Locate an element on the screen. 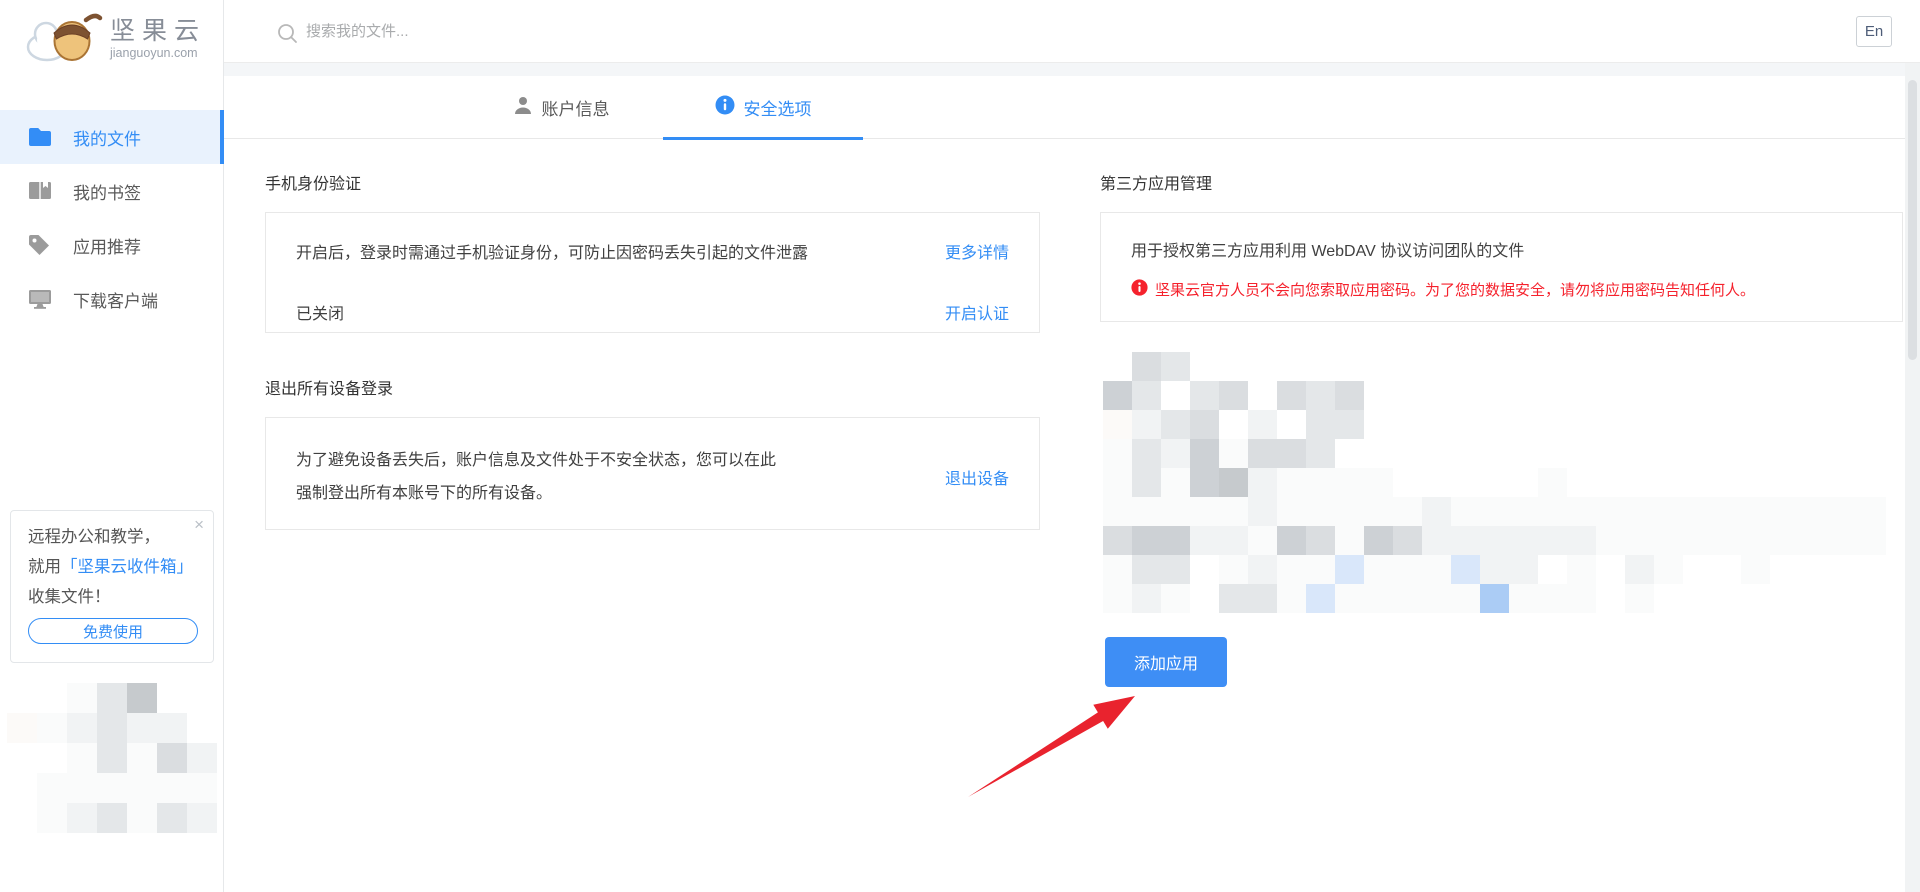 The image size is (1920, 892). brand-domain: jianguoyun.com is located at coordinates (154, 53).